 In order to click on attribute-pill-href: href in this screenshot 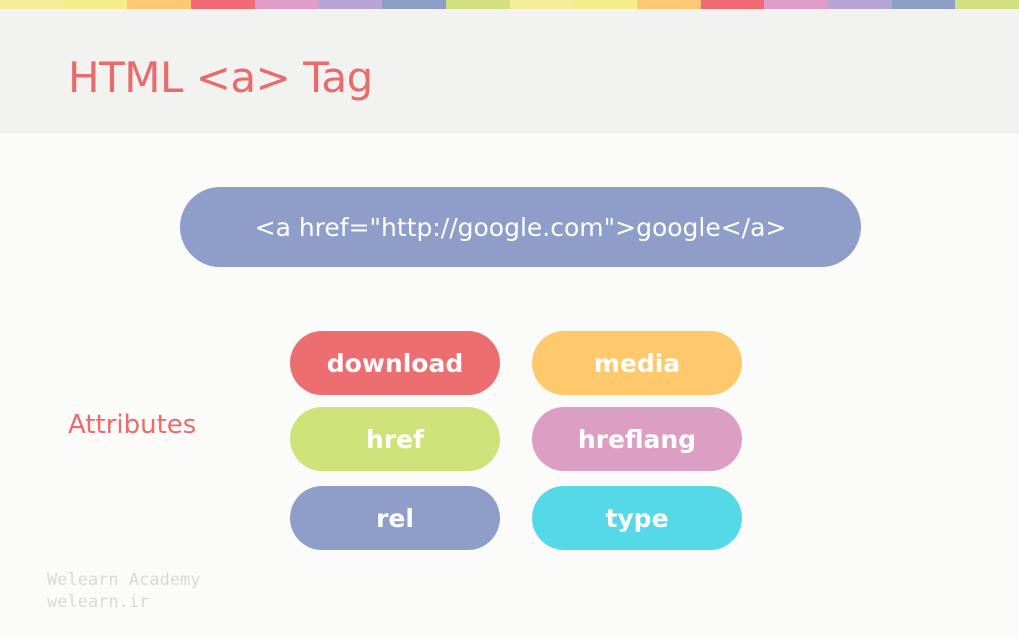, I will do `click(395, 439)`.